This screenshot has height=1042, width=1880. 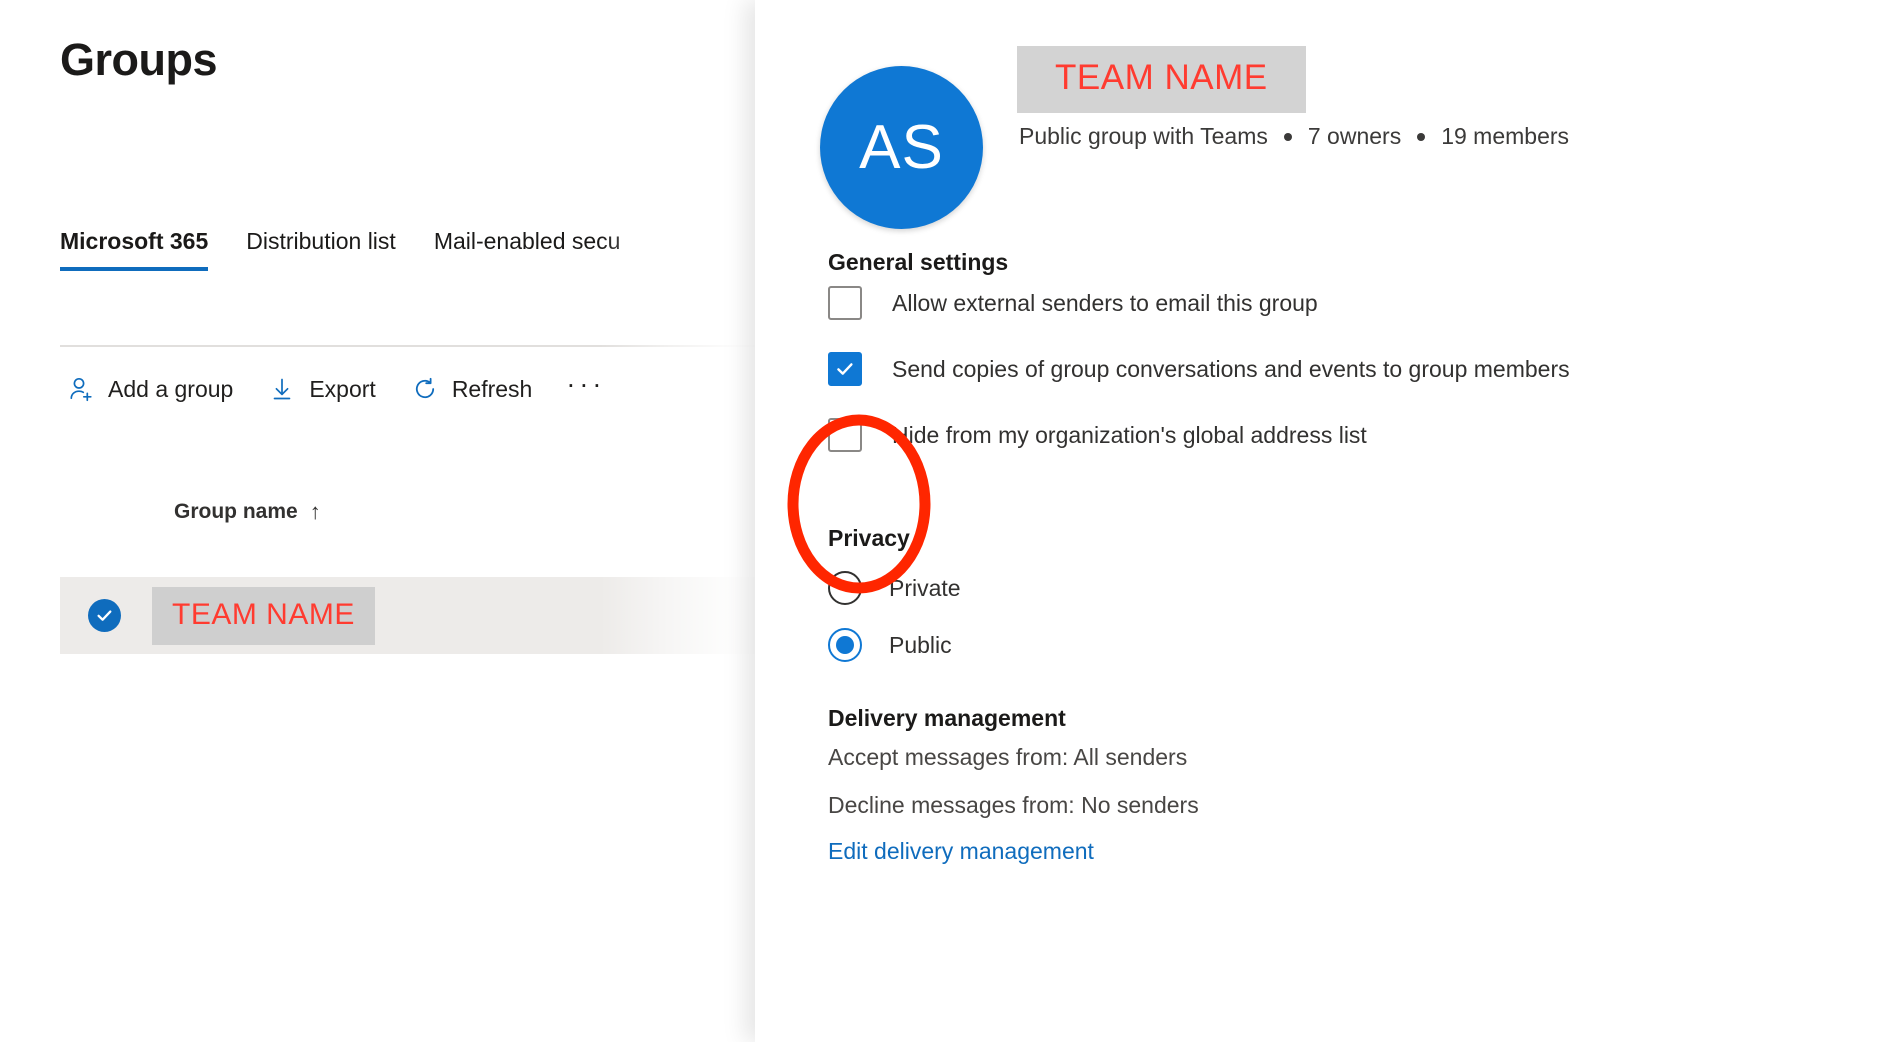 I want to click on decline-messages-value: Decline messages from: No senders, so click(x=1013, y=805).